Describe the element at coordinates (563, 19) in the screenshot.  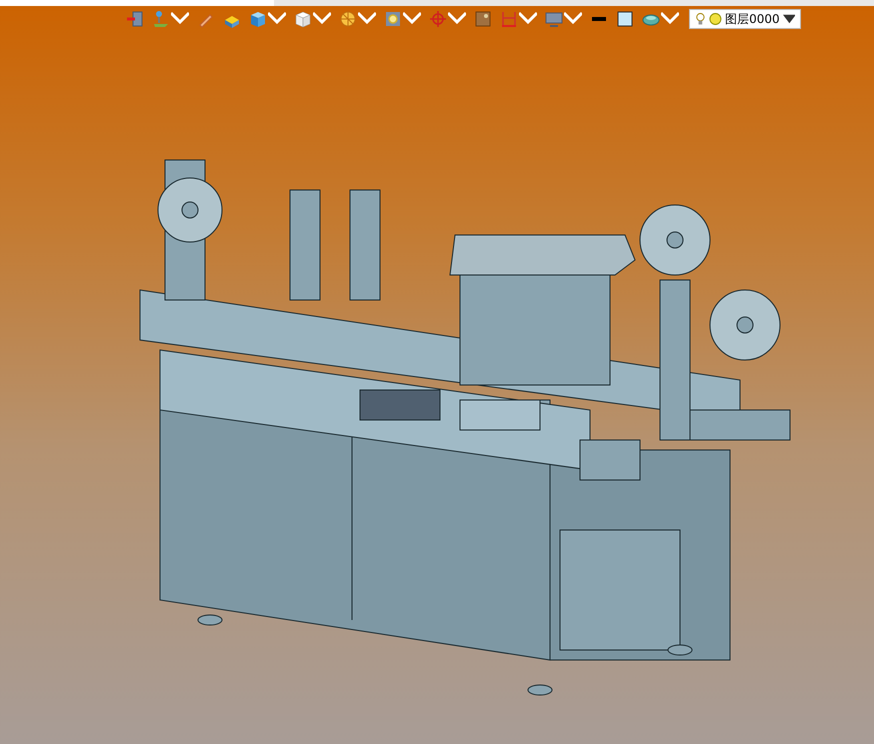
I see `toolbar-button` at that location.